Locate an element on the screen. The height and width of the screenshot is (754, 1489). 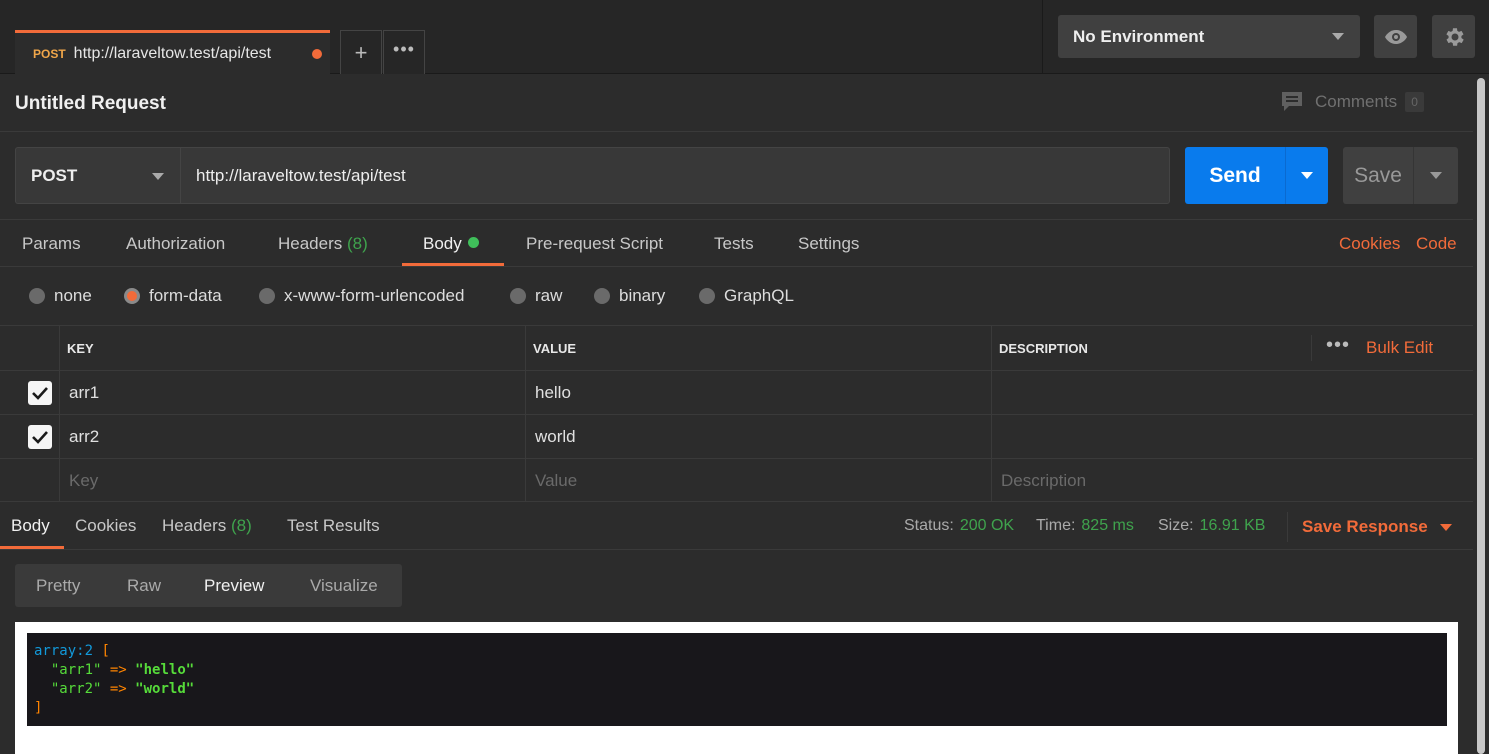
method-select: POST is located at coordinates (97, 175).